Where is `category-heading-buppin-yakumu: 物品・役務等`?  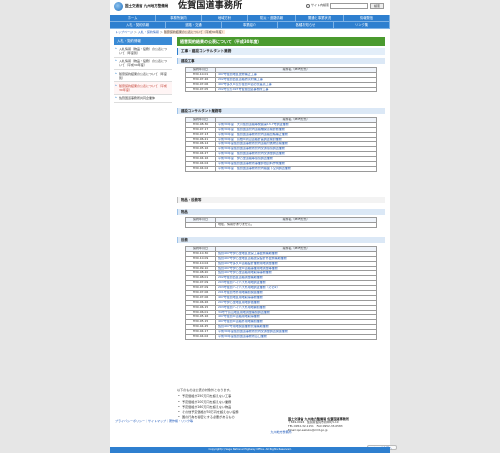
category-heading-buppin-yakumu: 物品・役務等 is located at coordinates (281, 200).